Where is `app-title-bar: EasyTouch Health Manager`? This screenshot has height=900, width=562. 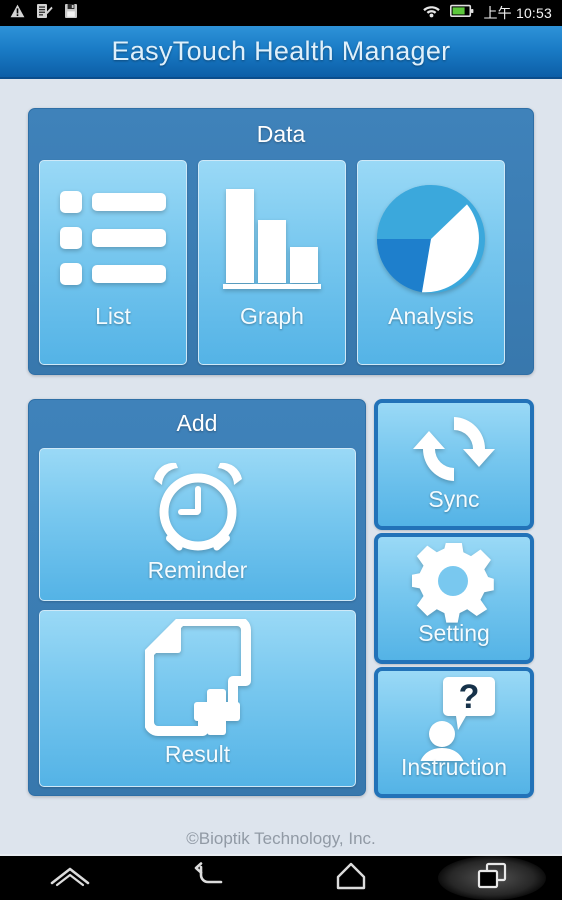 app-title-bar: EasyTouch Health Manager is located at coordinates (281, 52).